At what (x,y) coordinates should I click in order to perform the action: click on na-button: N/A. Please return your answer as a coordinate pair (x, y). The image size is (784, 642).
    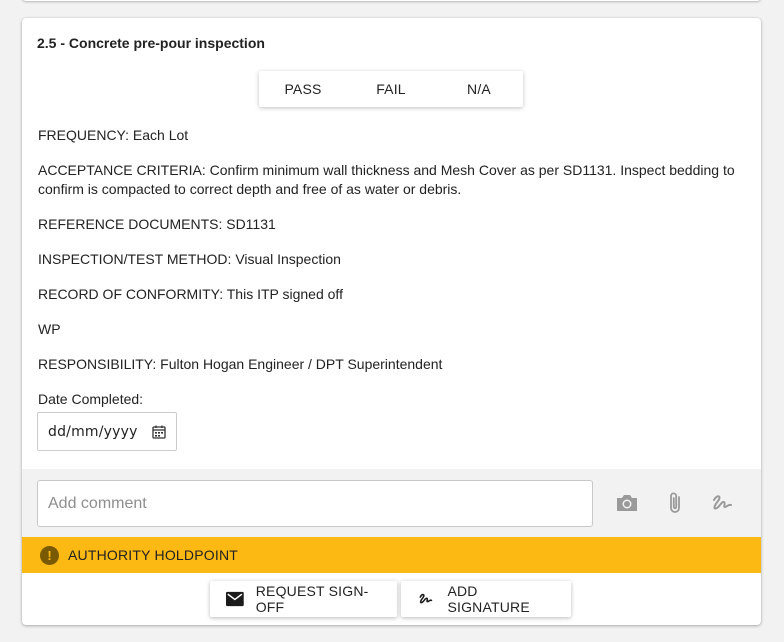
    Looking at the image, I should click on (479, 89).